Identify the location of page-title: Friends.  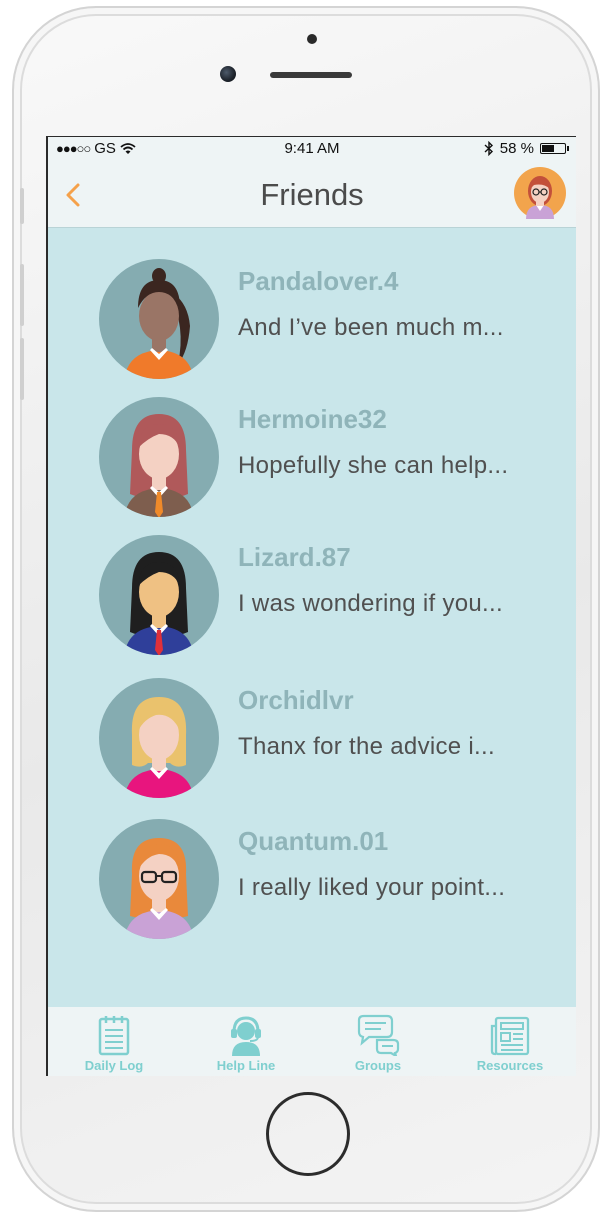
(312, 194).